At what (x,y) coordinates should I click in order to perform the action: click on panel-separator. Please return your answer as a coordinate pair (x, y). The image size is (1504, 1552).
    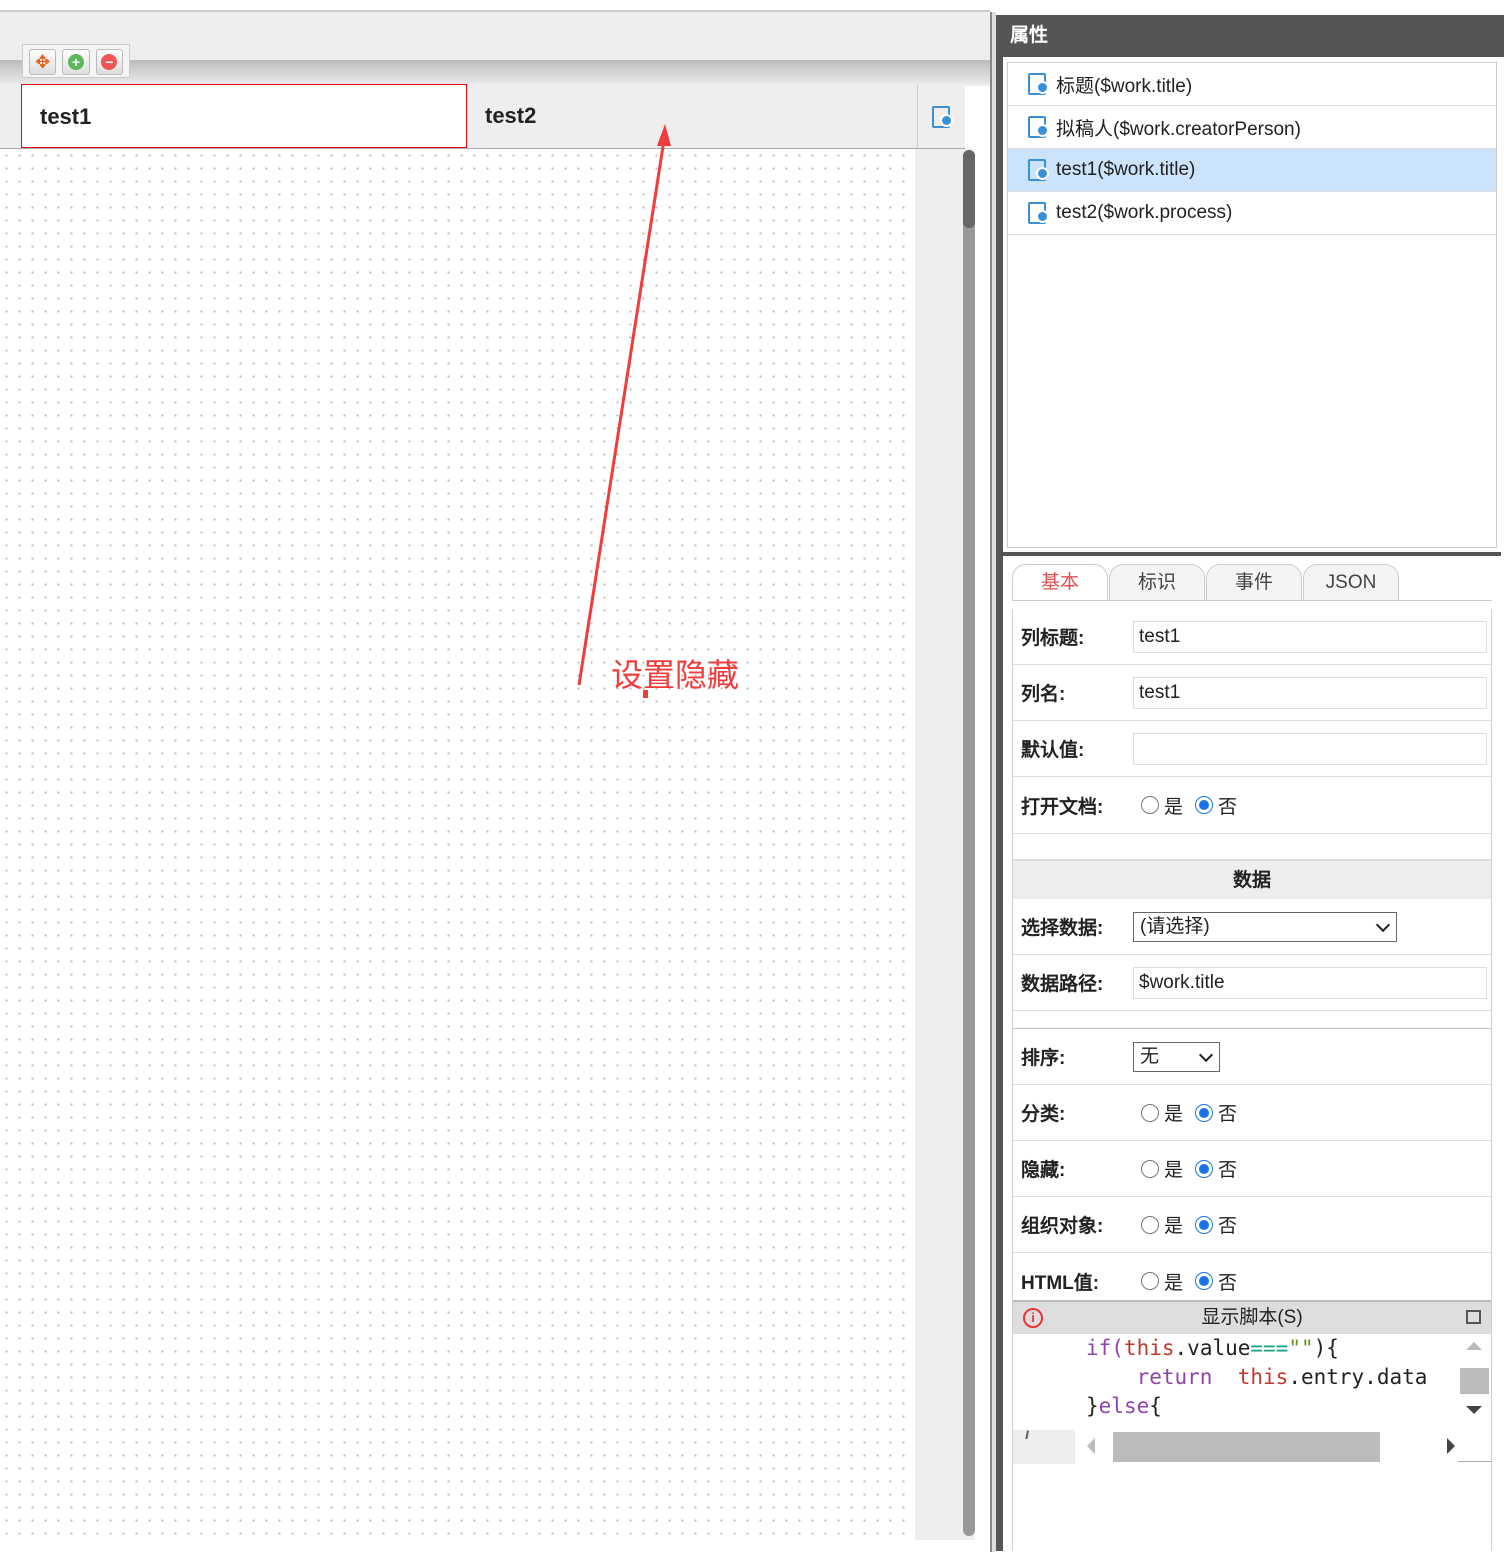
    Looking at the image, I should click on (1252, 554).